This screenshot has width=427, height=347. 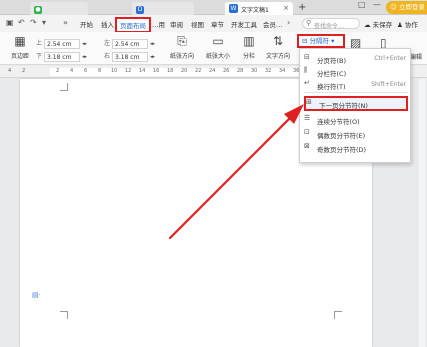 What do you see at coordinates (59, 8) in the screenshot?
I see `tab-wps-home: ●` at bounding box center [59, 8].